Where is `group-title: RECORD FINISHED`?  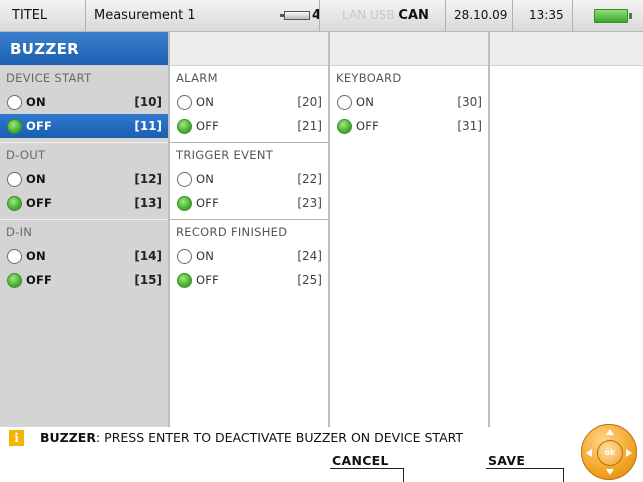
group-title: RECORD FINISHED is located at coordinates (232, 232).